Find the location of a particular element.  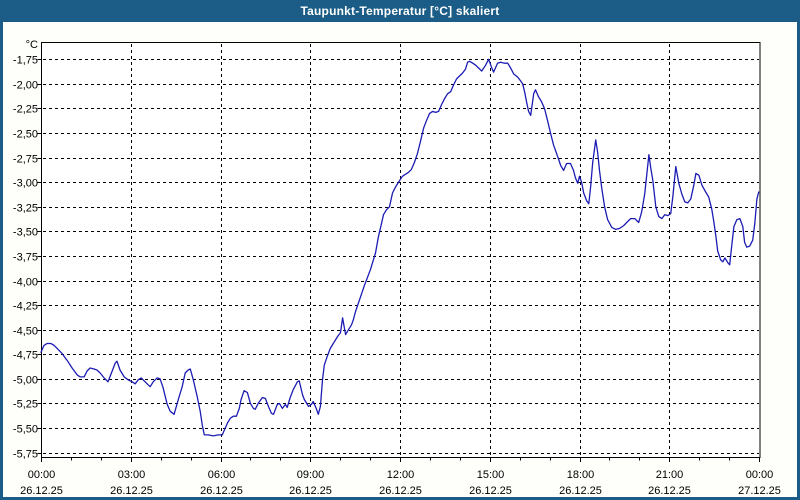

y-tick-label: -3,75 is located at coordinates (25, 258).